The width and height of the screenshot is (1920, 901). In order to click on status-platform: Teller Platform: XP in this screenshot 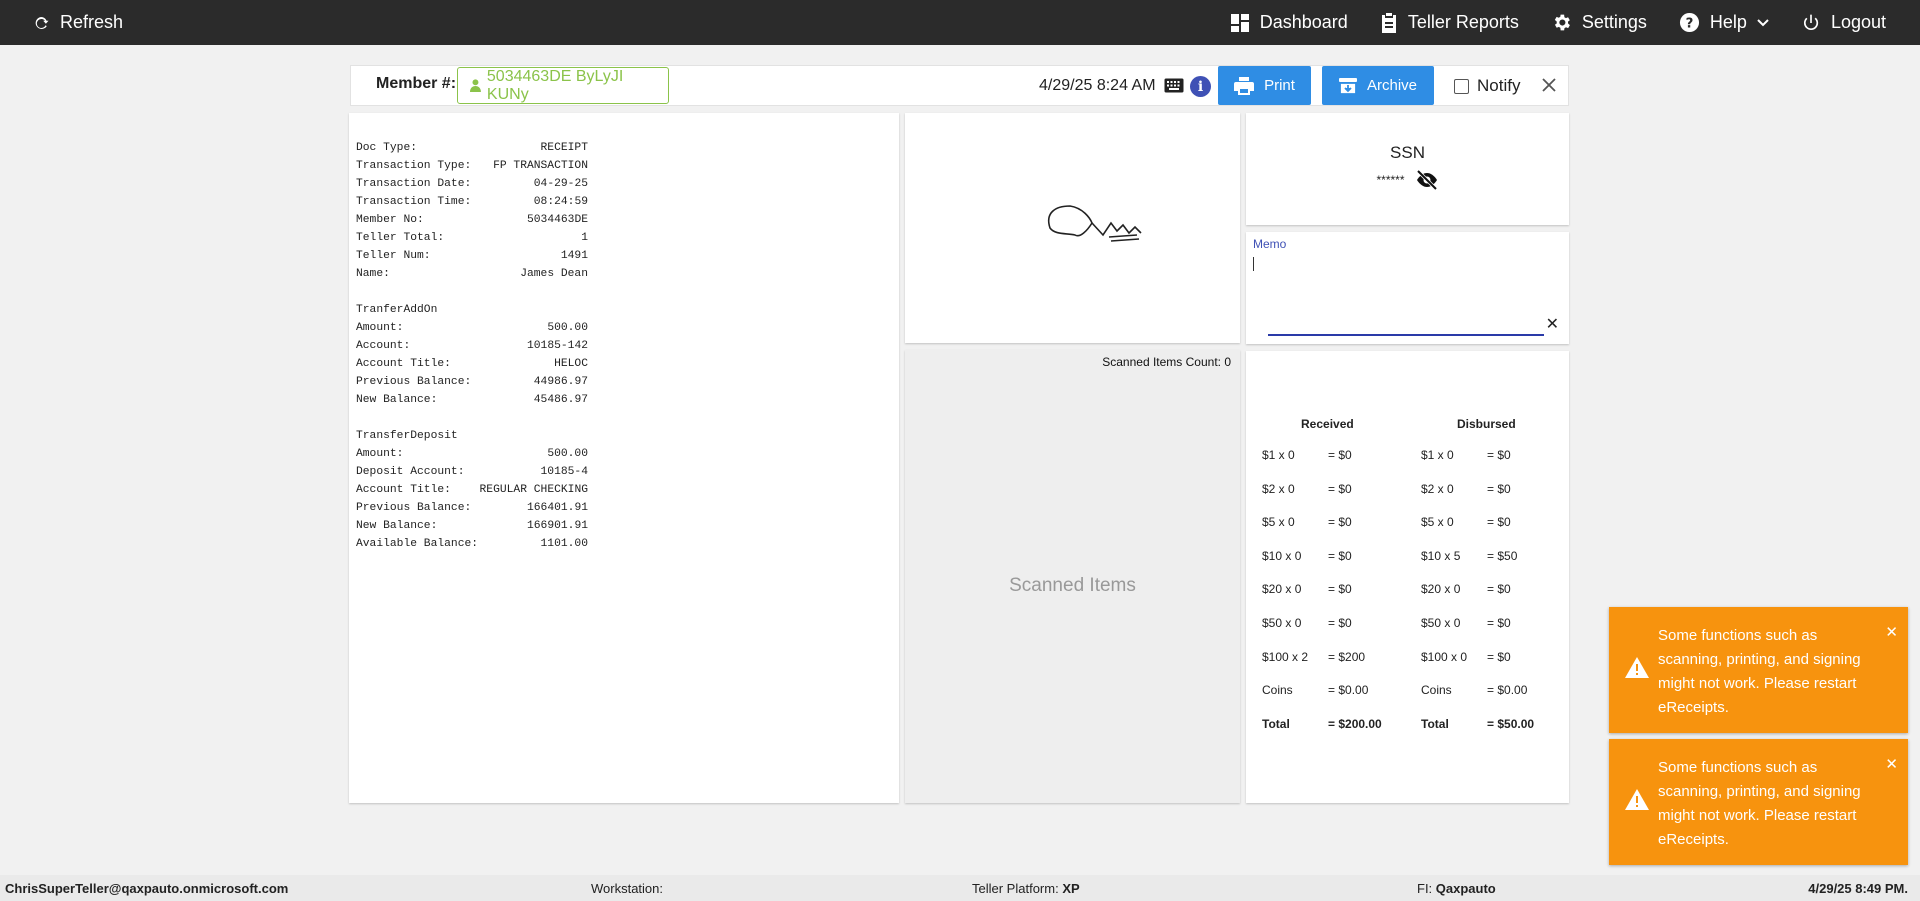, I will do `click(1026, 888)`.